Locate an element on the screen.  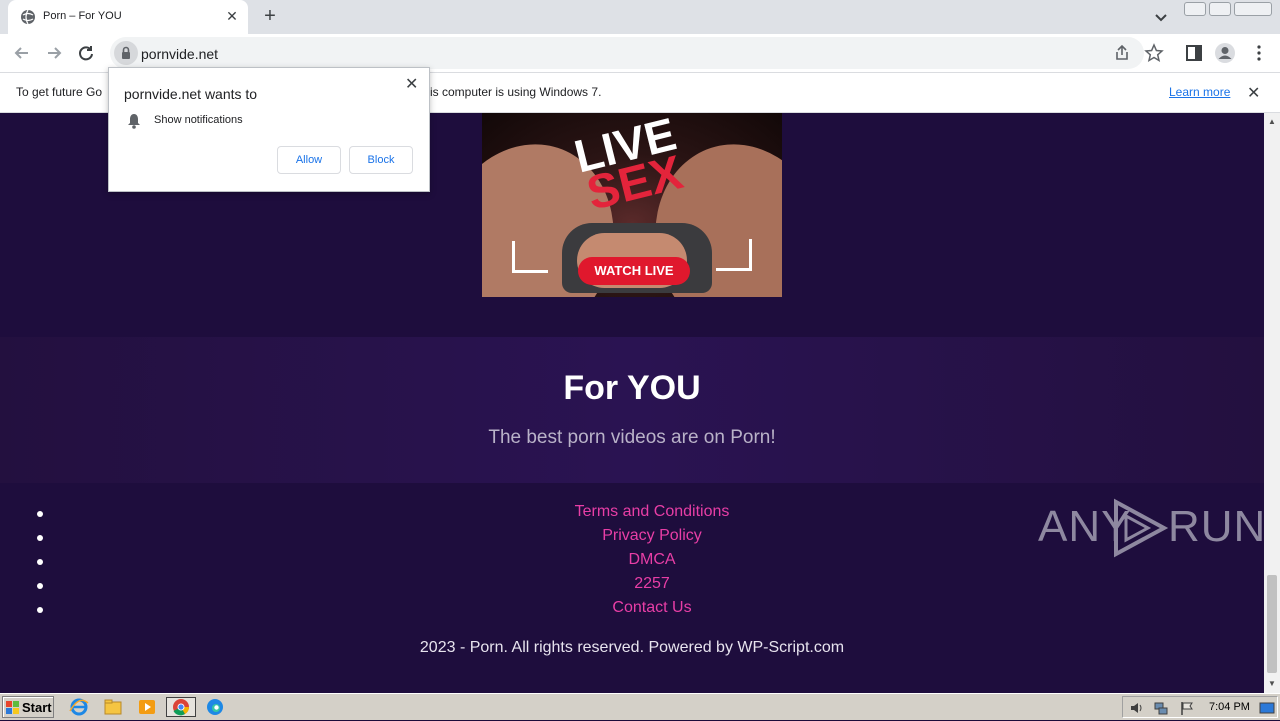
learn-more-link: Learn more is located at coordinates (1199, 92).